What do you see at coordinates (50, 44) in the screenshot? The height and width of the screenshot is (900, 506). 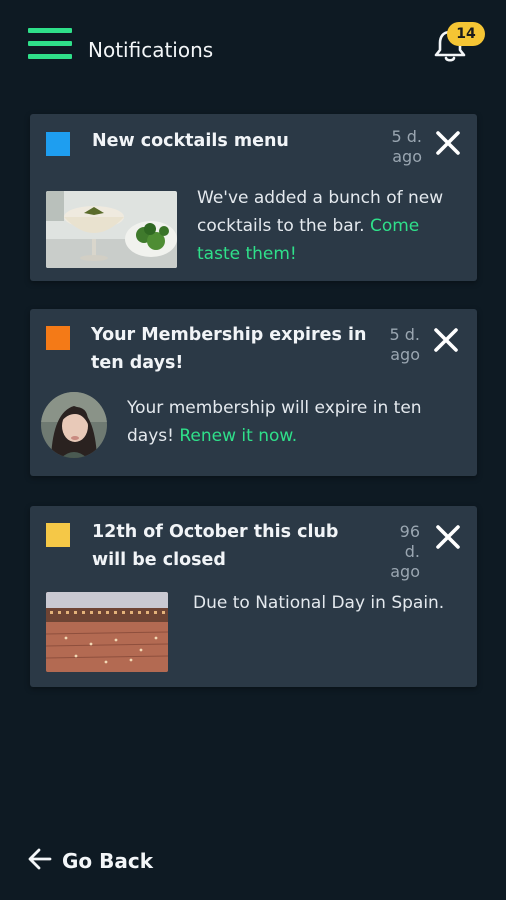 I see `hamburger-menu-icon` at bounding box center [50, 44].